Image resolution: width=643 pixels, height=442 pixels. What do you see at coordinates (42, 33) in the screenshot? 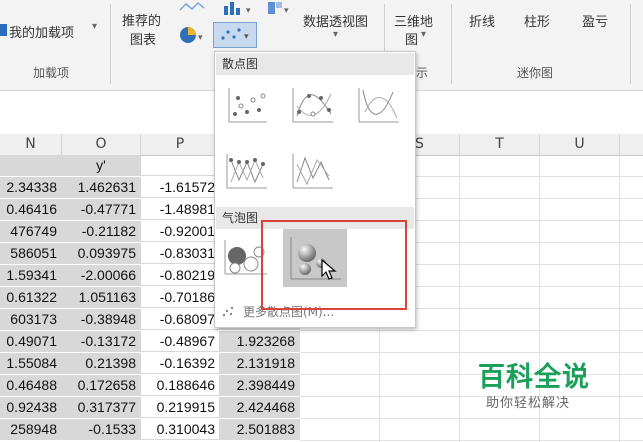
I see `my-addins-label: 我的加载项` at bounding box center [42, 33].